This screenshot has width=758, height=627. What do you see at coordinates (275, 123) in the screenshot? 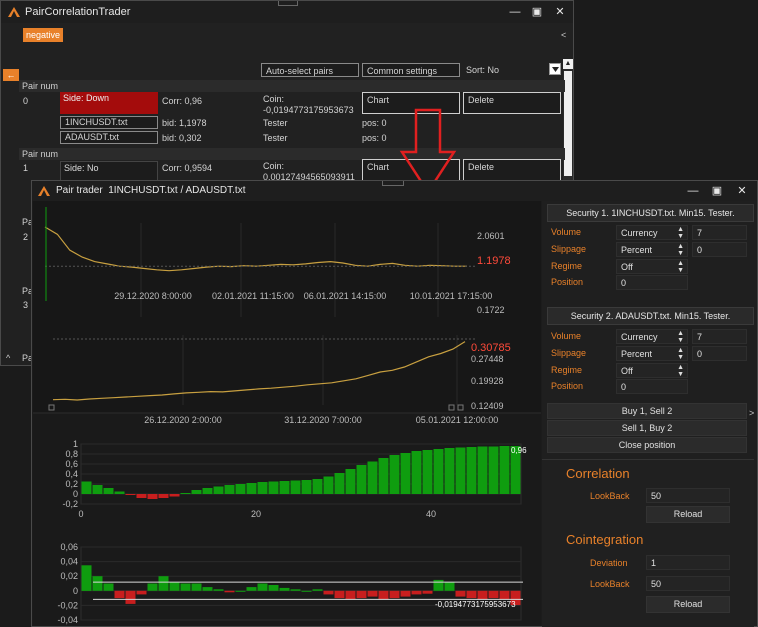
I see `mode1-label: Tester` at bounding box center [275, 123].